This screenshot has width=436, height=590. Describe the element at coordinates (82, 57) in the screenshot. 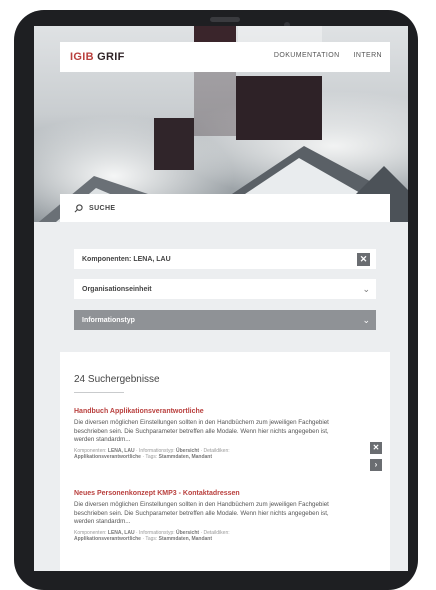

I see `logo-prefix: IGIB` at that location.